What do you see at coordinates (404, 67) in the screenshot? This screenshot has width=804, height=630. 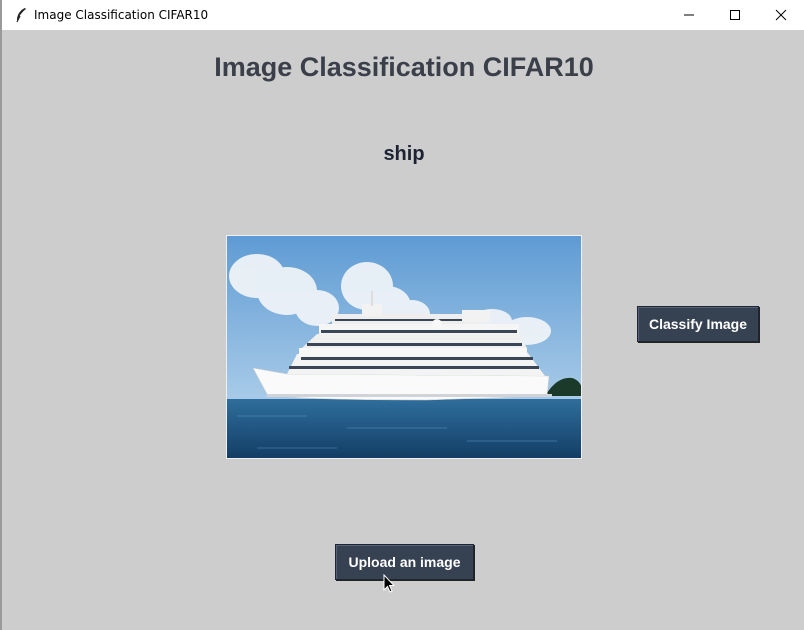 I see `page-heading: Image Classification CIFAR10` at bounding box center [404, 67].